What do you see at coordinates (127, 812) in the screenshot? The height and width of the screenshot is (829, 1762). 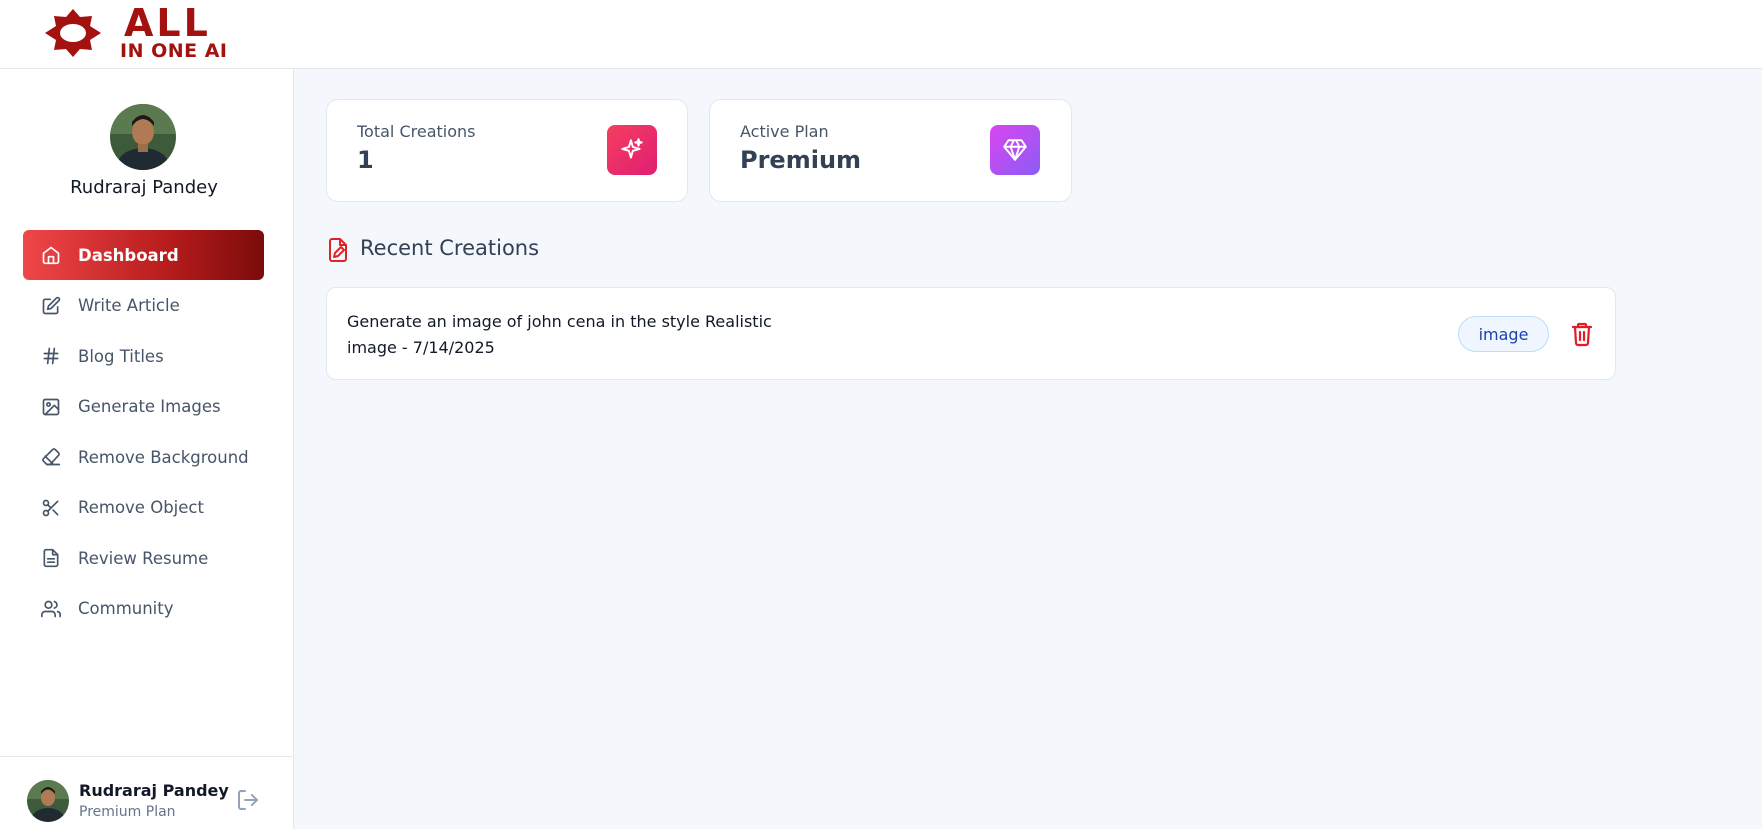 I see `user-plan: Premium Plan` at bounding box center [127, 812].